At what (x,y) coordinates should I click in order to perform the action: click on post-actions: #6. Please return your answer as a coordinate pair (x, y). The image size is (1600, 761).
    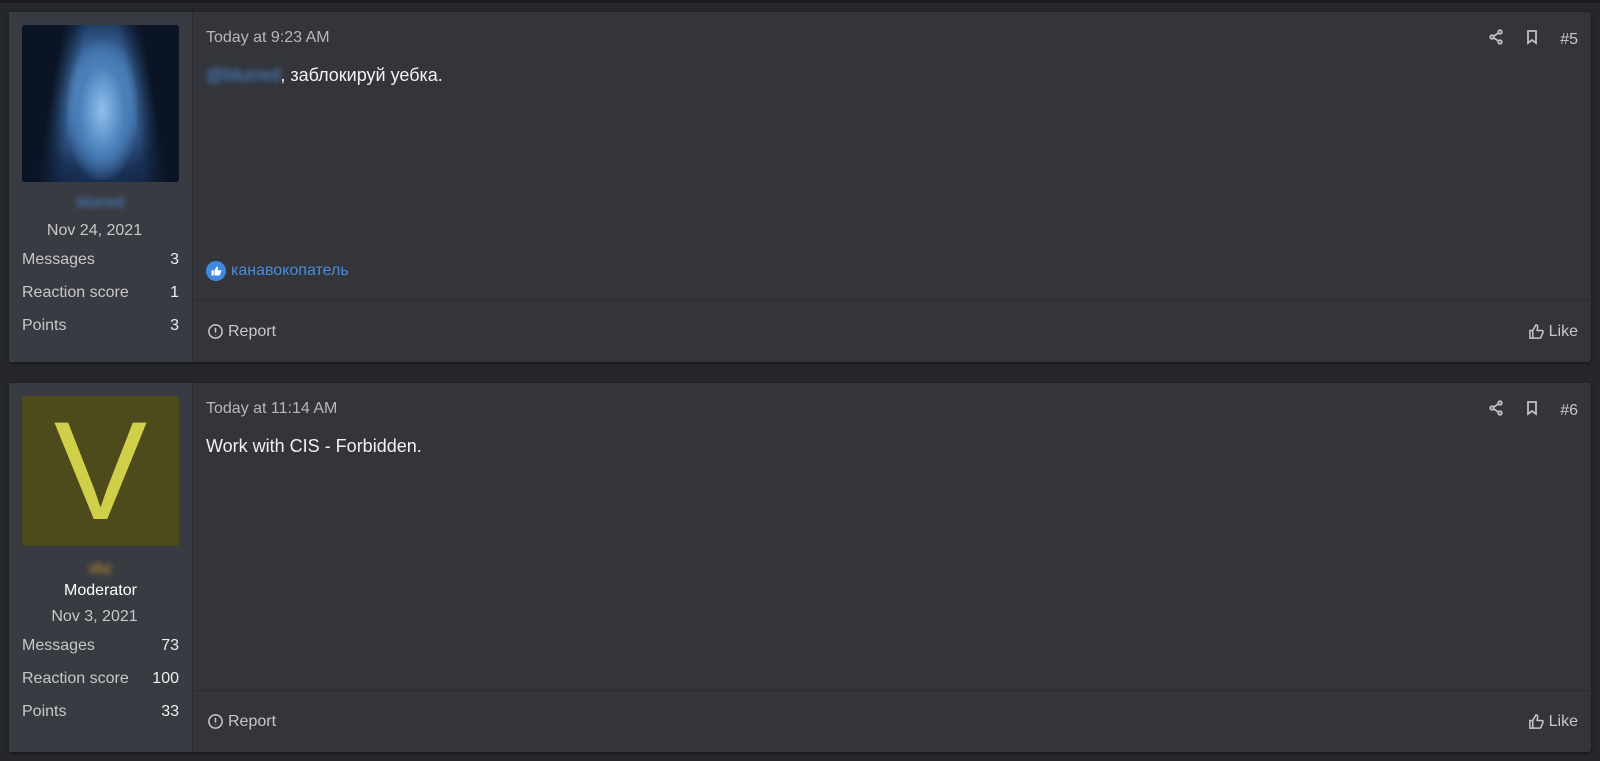
    Looking at the image, I should click on (1533, 410).